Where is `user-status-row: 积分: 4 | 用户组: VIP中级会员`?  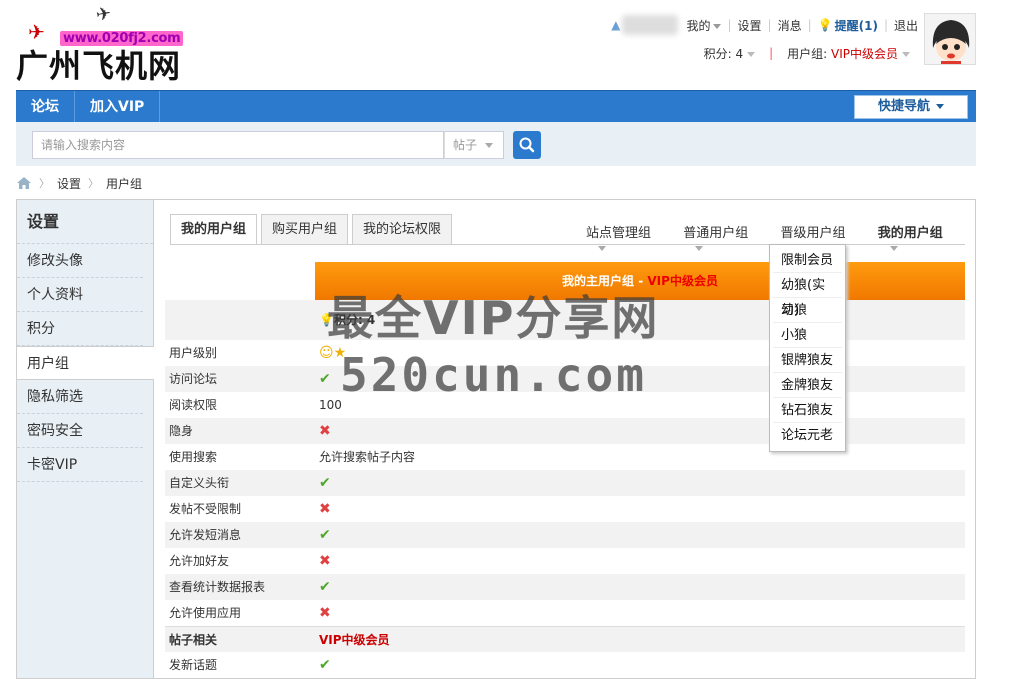 user-status-row: 积分: 4 | 用户组: VIP中级会员 is located at coordinates (807, 53).